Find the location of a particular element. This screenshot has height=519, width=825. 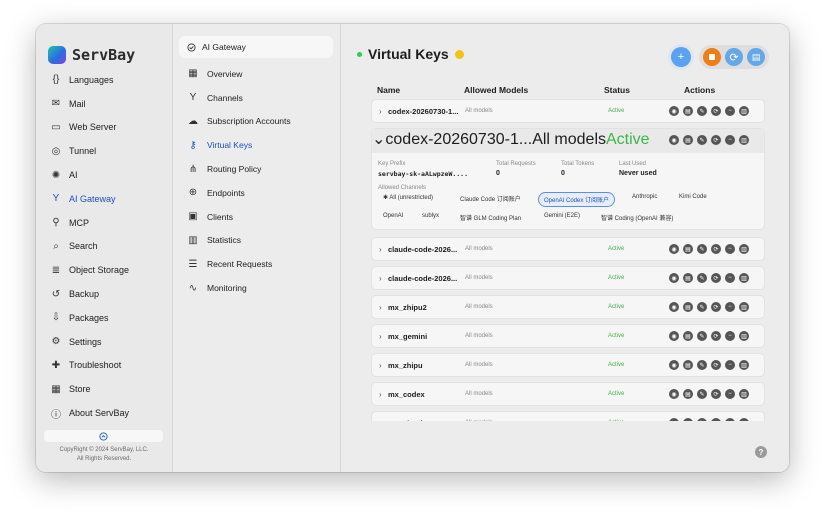

subnav-item-overview: ▦ Overview is located at coordinates (262, 74).